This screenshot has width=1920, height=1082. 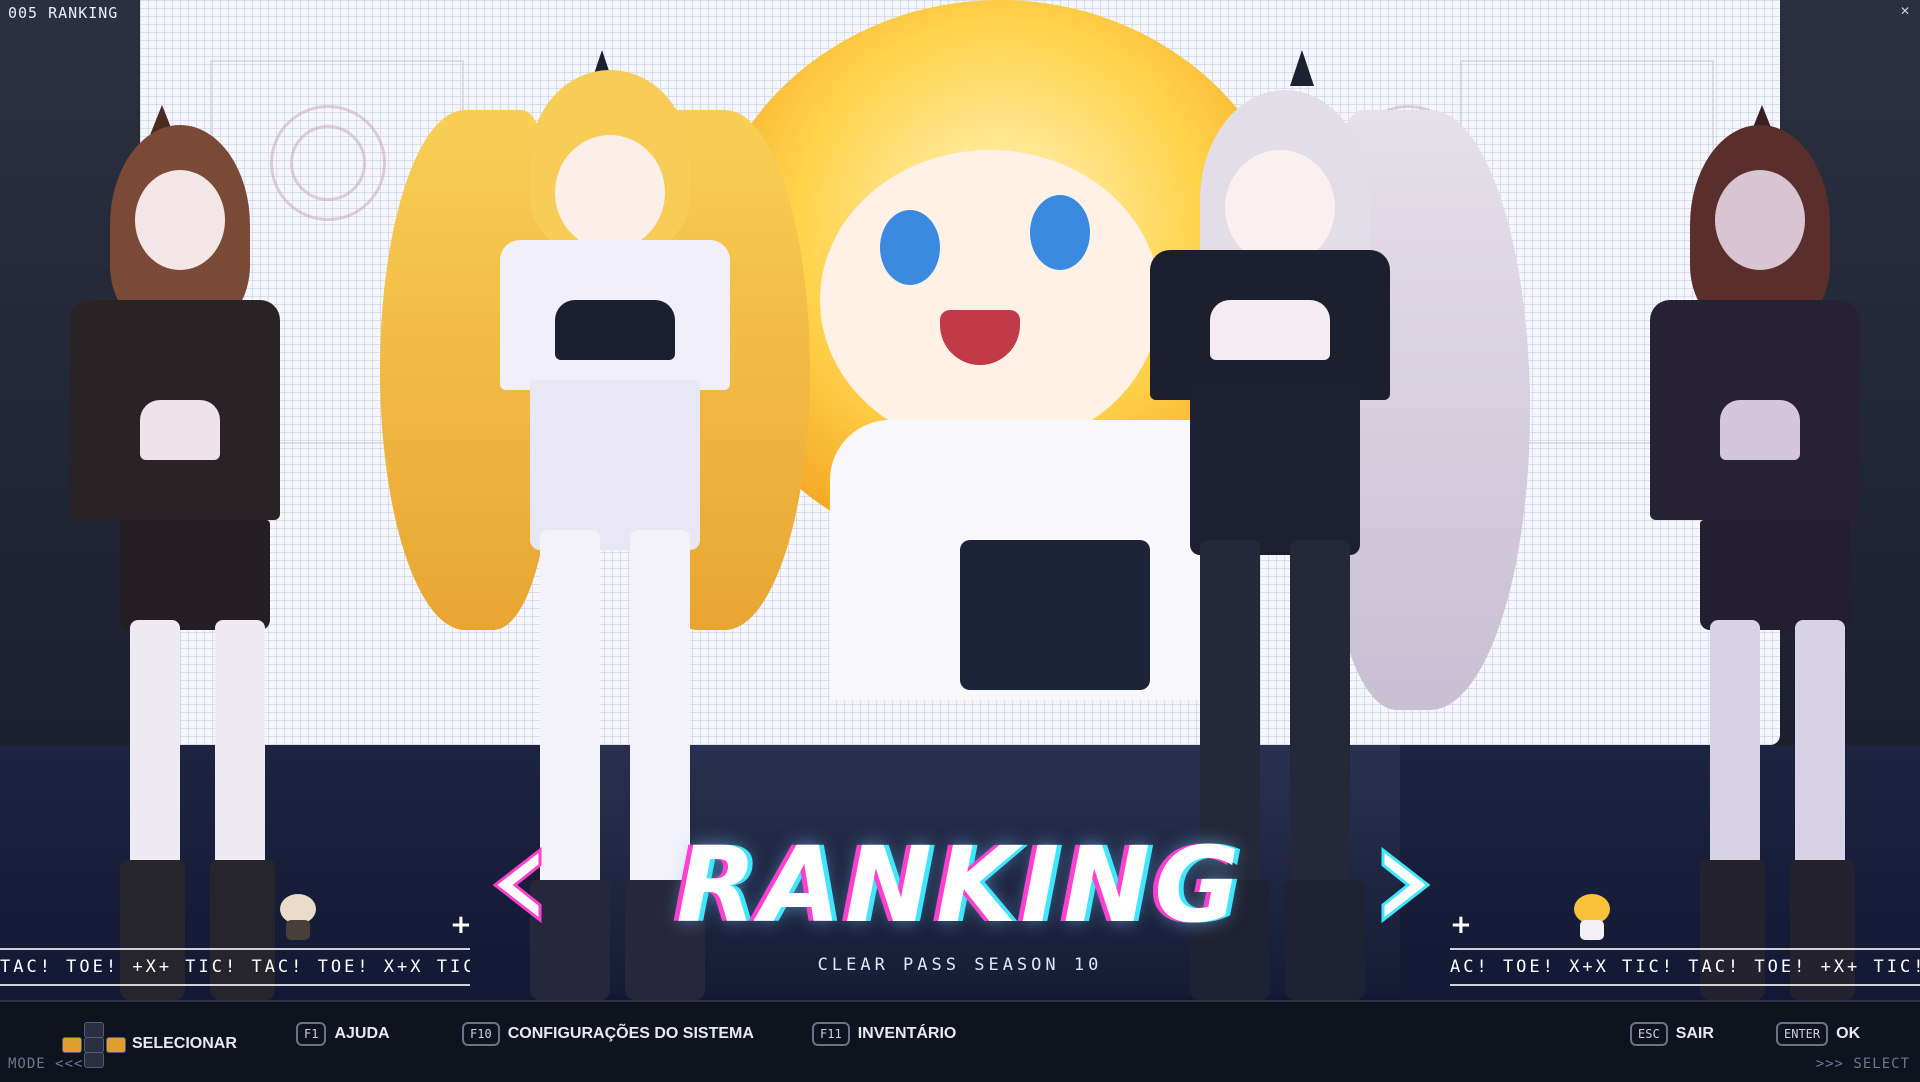 I want to click on mode-indicator-left: MODE <<<, so click(x=46, y=1064).